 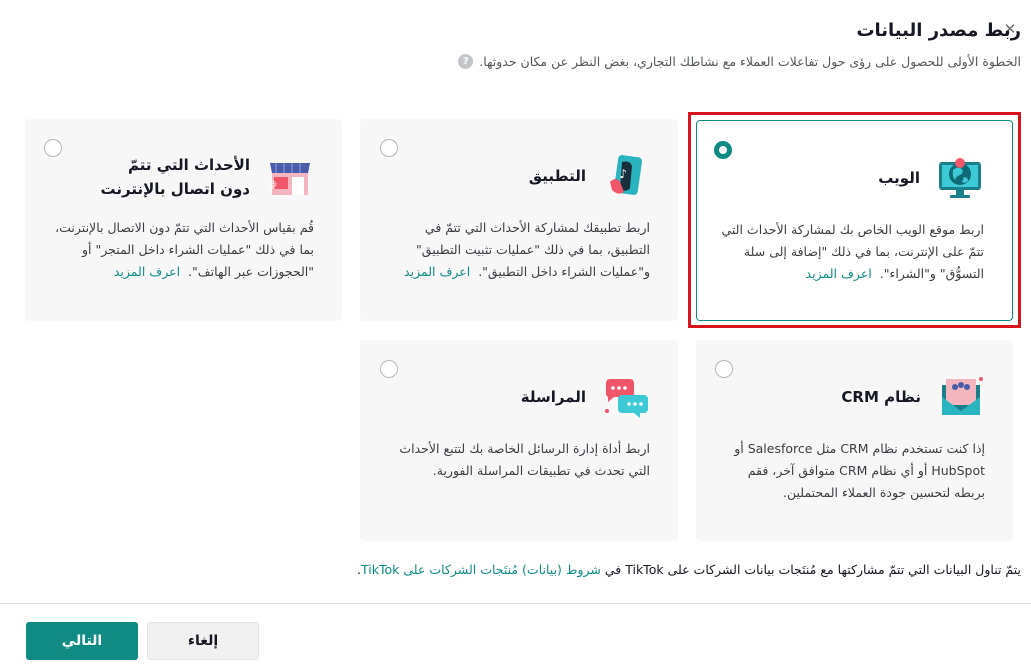 What do you see at coordinates (723, 150) in the screenshot?
I see `radio-web` at bounding box center [723, 150].